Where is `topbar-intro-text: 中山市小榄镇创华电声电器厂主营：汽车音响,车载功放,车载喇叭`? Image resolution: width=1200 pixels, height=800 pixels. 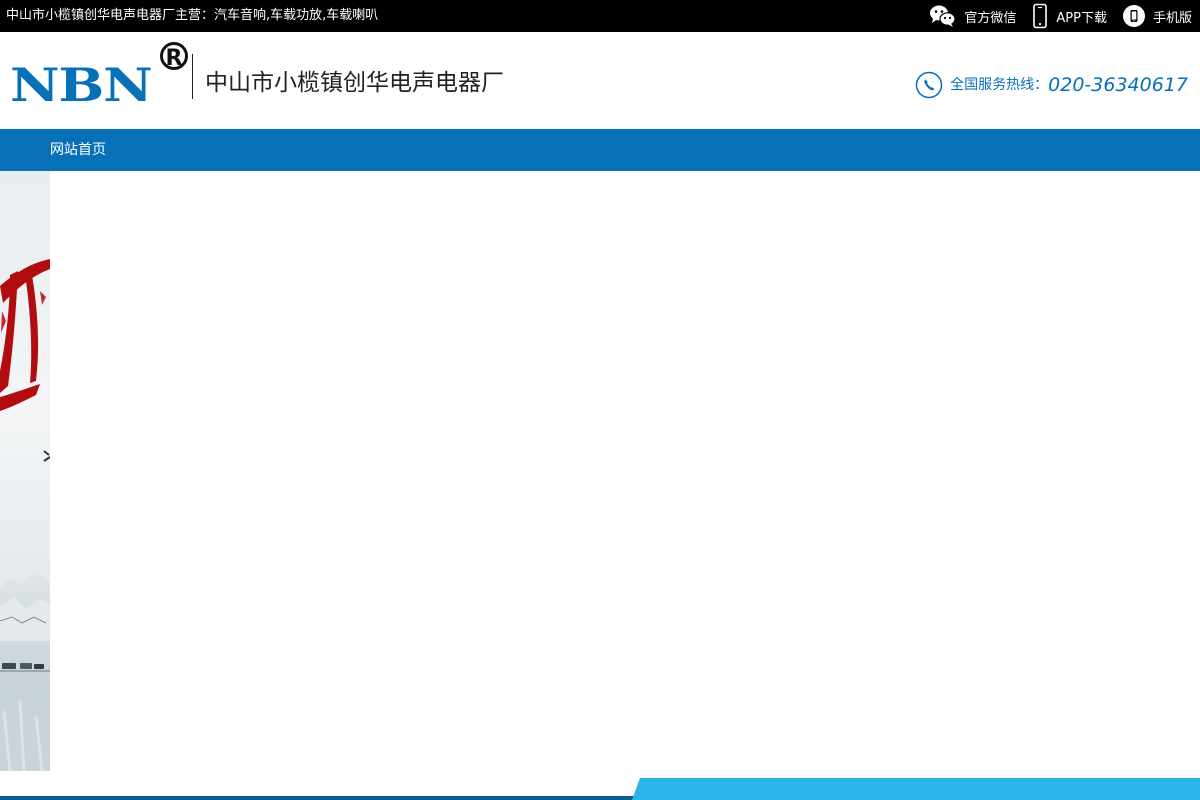
topbar-intro-text: 中山市小榄镇创华电声电器厂主营：汽车音响,车载功放,车载喇叭 is located at coordinates (192, 15).